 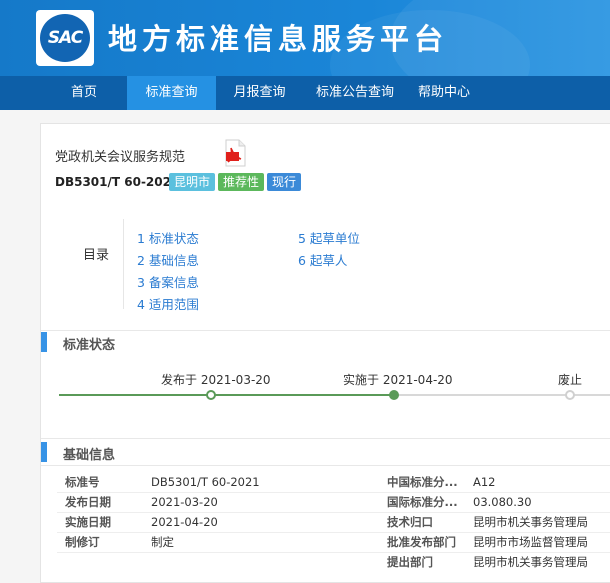 What do you see at coordinates (184, 522) in the screenshot?
I see `info-value: 2021-04-20` at bounding box center [184, 522].